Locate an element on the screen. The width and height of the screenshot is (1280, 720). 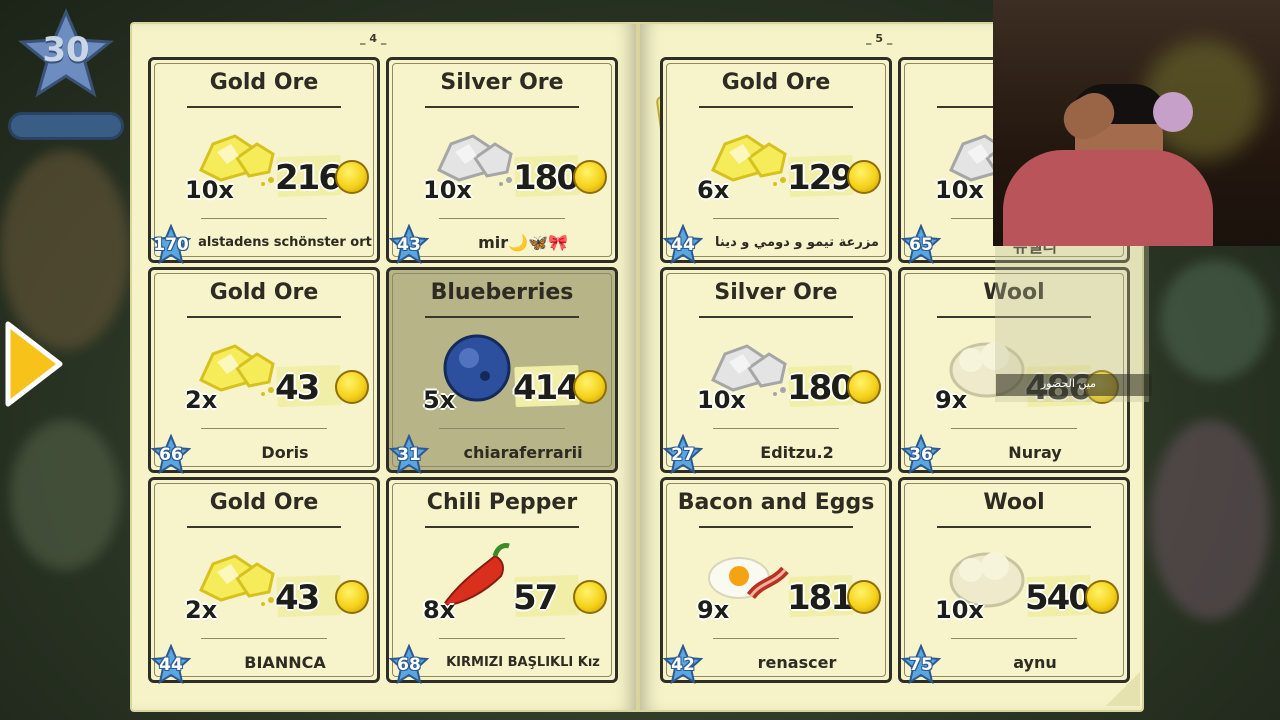
seller-level: 27 is located at coordinates (683, 455).